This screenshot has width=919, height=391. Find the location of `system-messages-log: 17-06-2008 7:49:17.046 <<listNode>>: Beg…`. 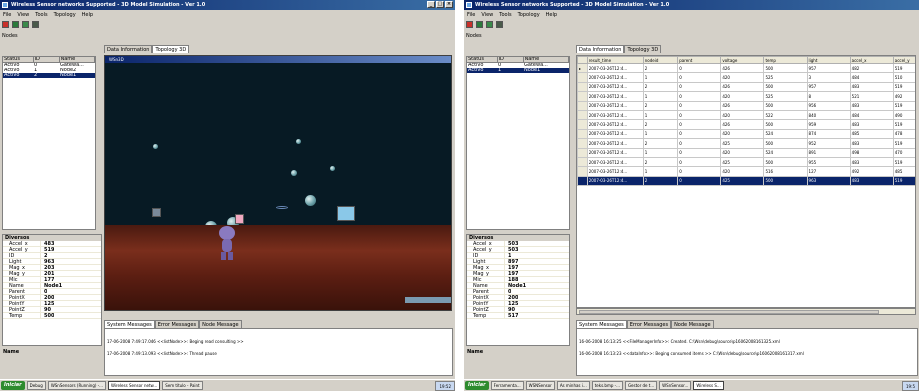

system-messages-log: 17-06-2008 7:49:17.046 <<listNode>>: Beg… is located at coordinates (278, 352).